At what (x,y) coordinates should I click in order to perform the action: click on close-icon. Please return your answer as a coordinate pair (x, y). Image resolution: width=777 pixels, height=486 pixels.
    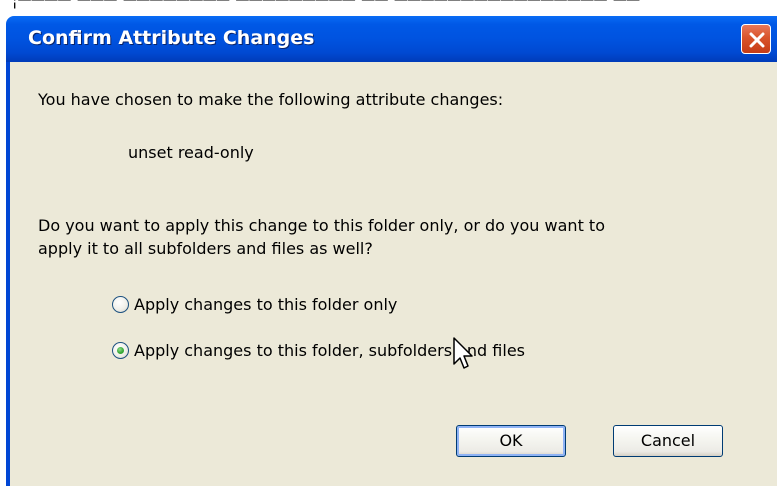
    Looking at the image, I should click on (757, 40).